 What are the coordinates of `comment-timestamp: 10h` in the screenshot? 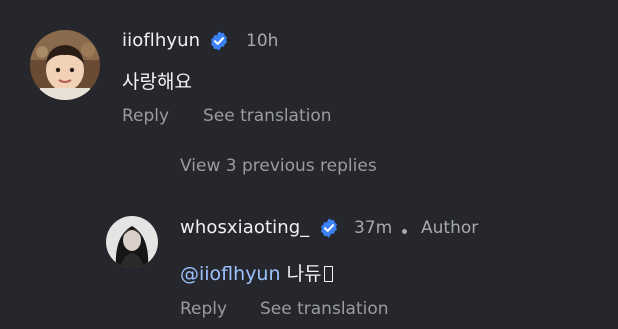 It's located at (262, 41).